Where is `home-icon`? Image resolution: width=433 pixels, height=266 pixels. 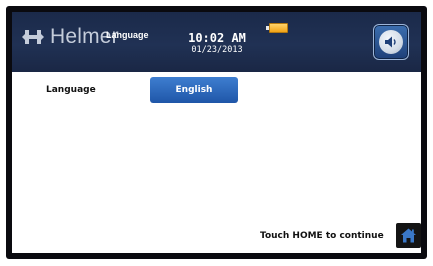
home-icon is located at coordinates (408, 235).